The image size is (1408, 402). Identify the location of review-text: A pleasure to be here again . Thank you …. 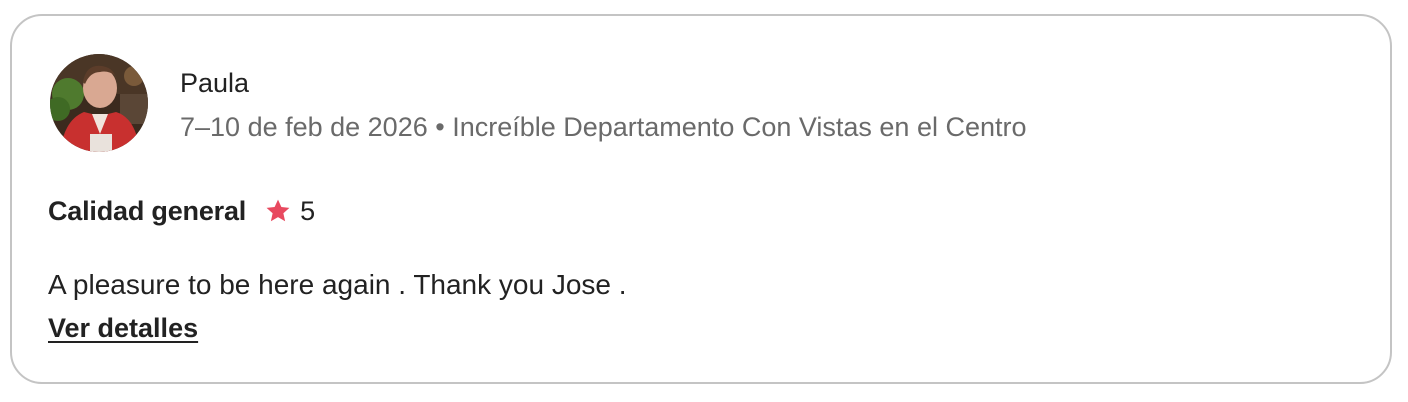
(337, 284).